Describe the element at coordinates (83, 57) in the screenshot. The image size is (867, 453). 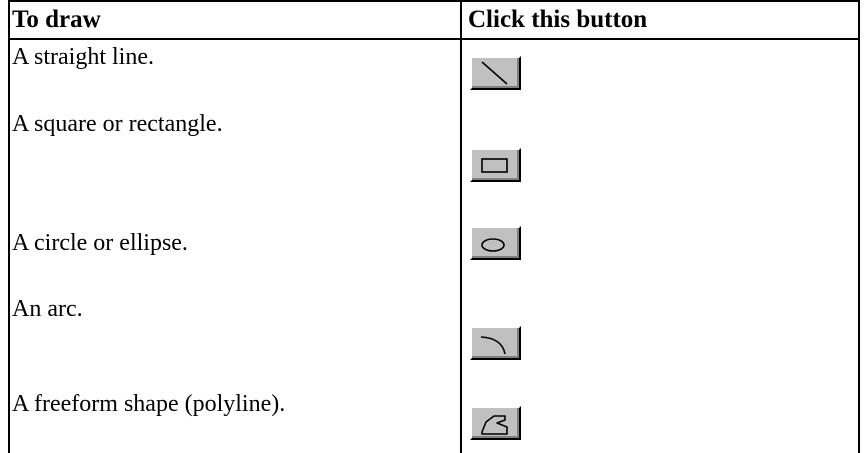
I see `row-text-line: A straight line.` at that location.